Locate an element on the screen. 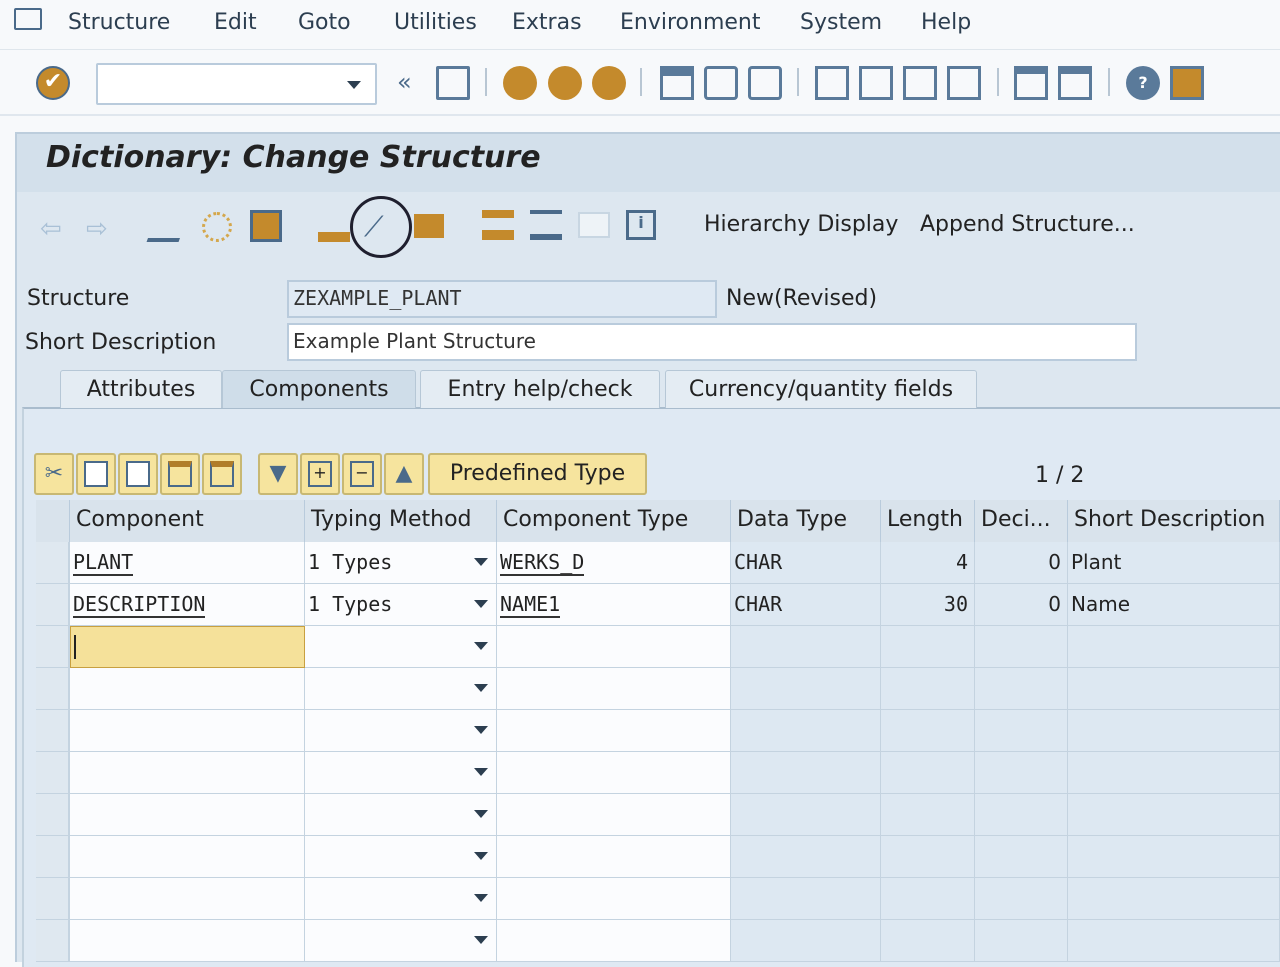 The height and width of the screenshot is (967, 1280). cell-component-type: NAME1 is located at coordinates (614, 605).